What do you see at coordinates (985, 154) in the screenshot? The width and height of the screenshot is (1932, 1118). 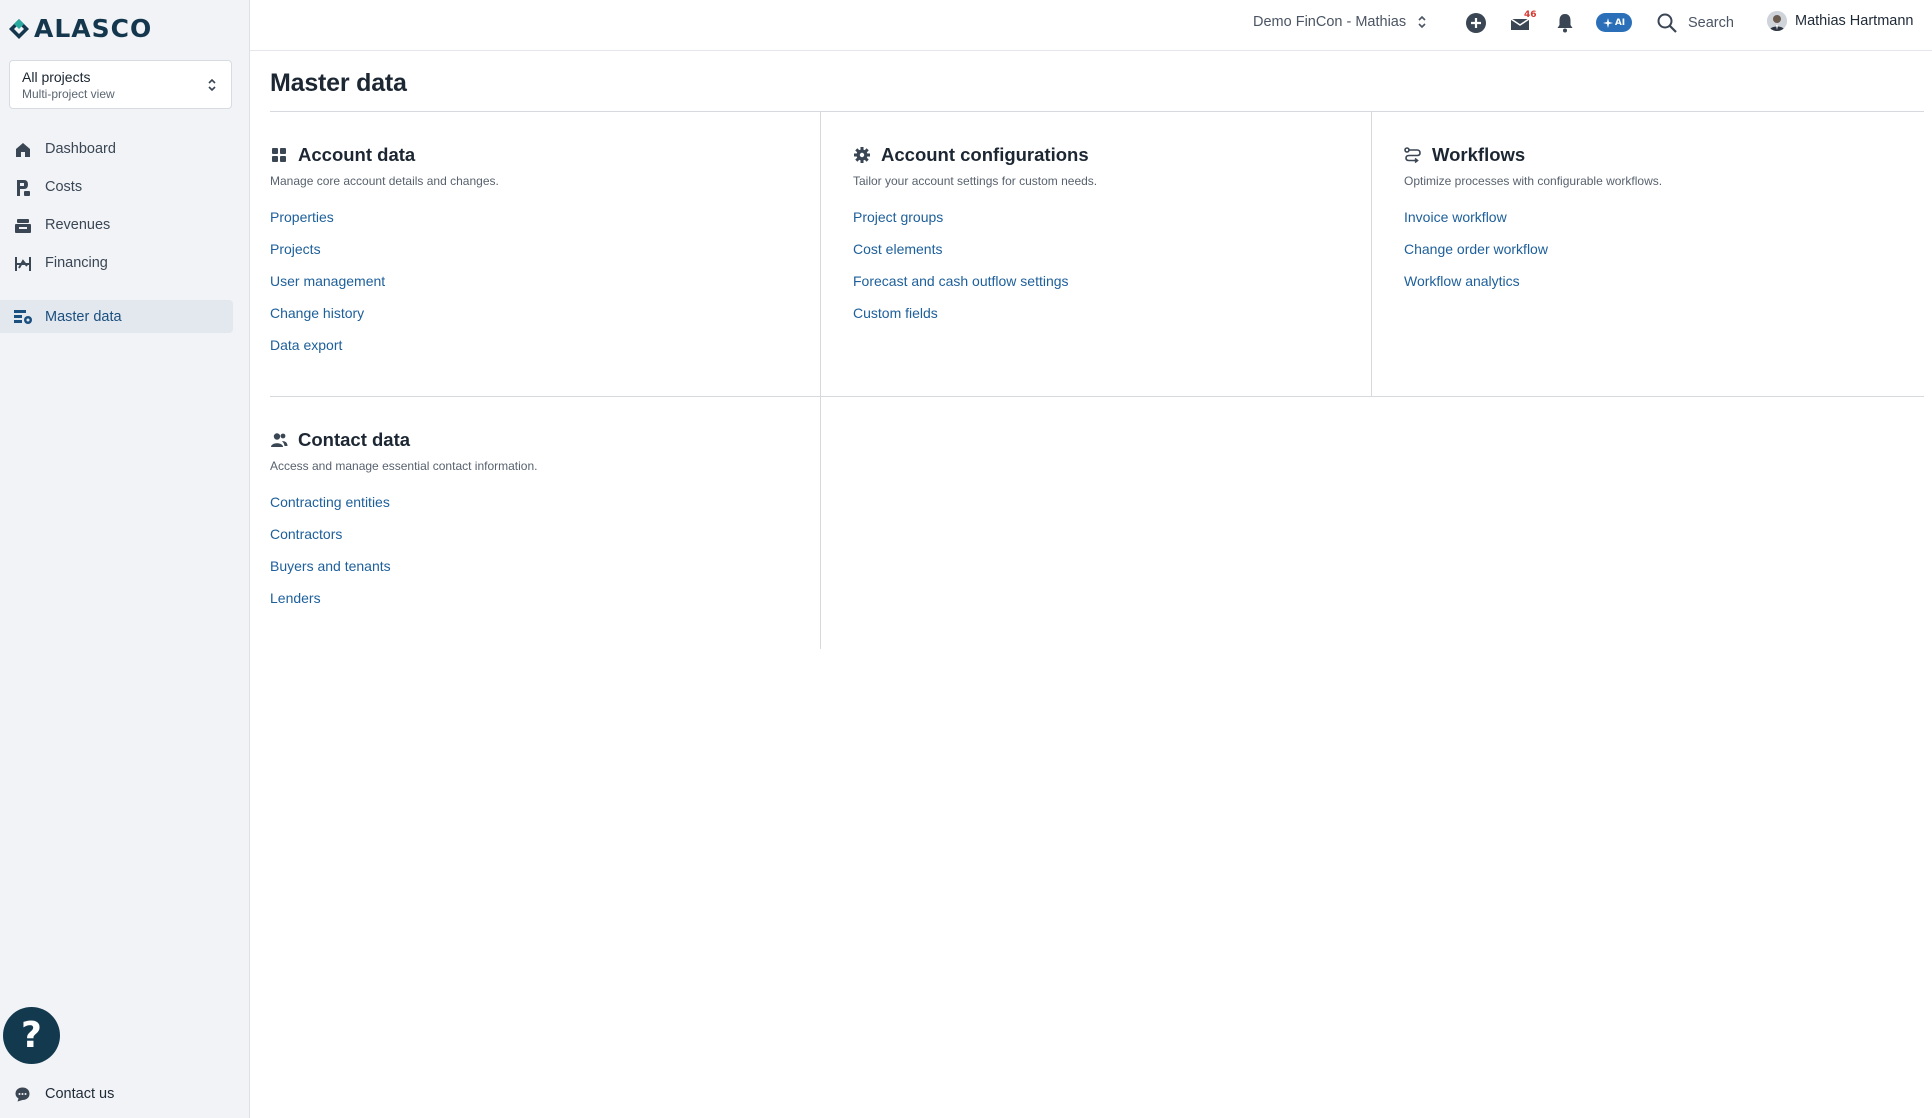 I see `section-title: Account configurations` at bounding box center [985, 154].